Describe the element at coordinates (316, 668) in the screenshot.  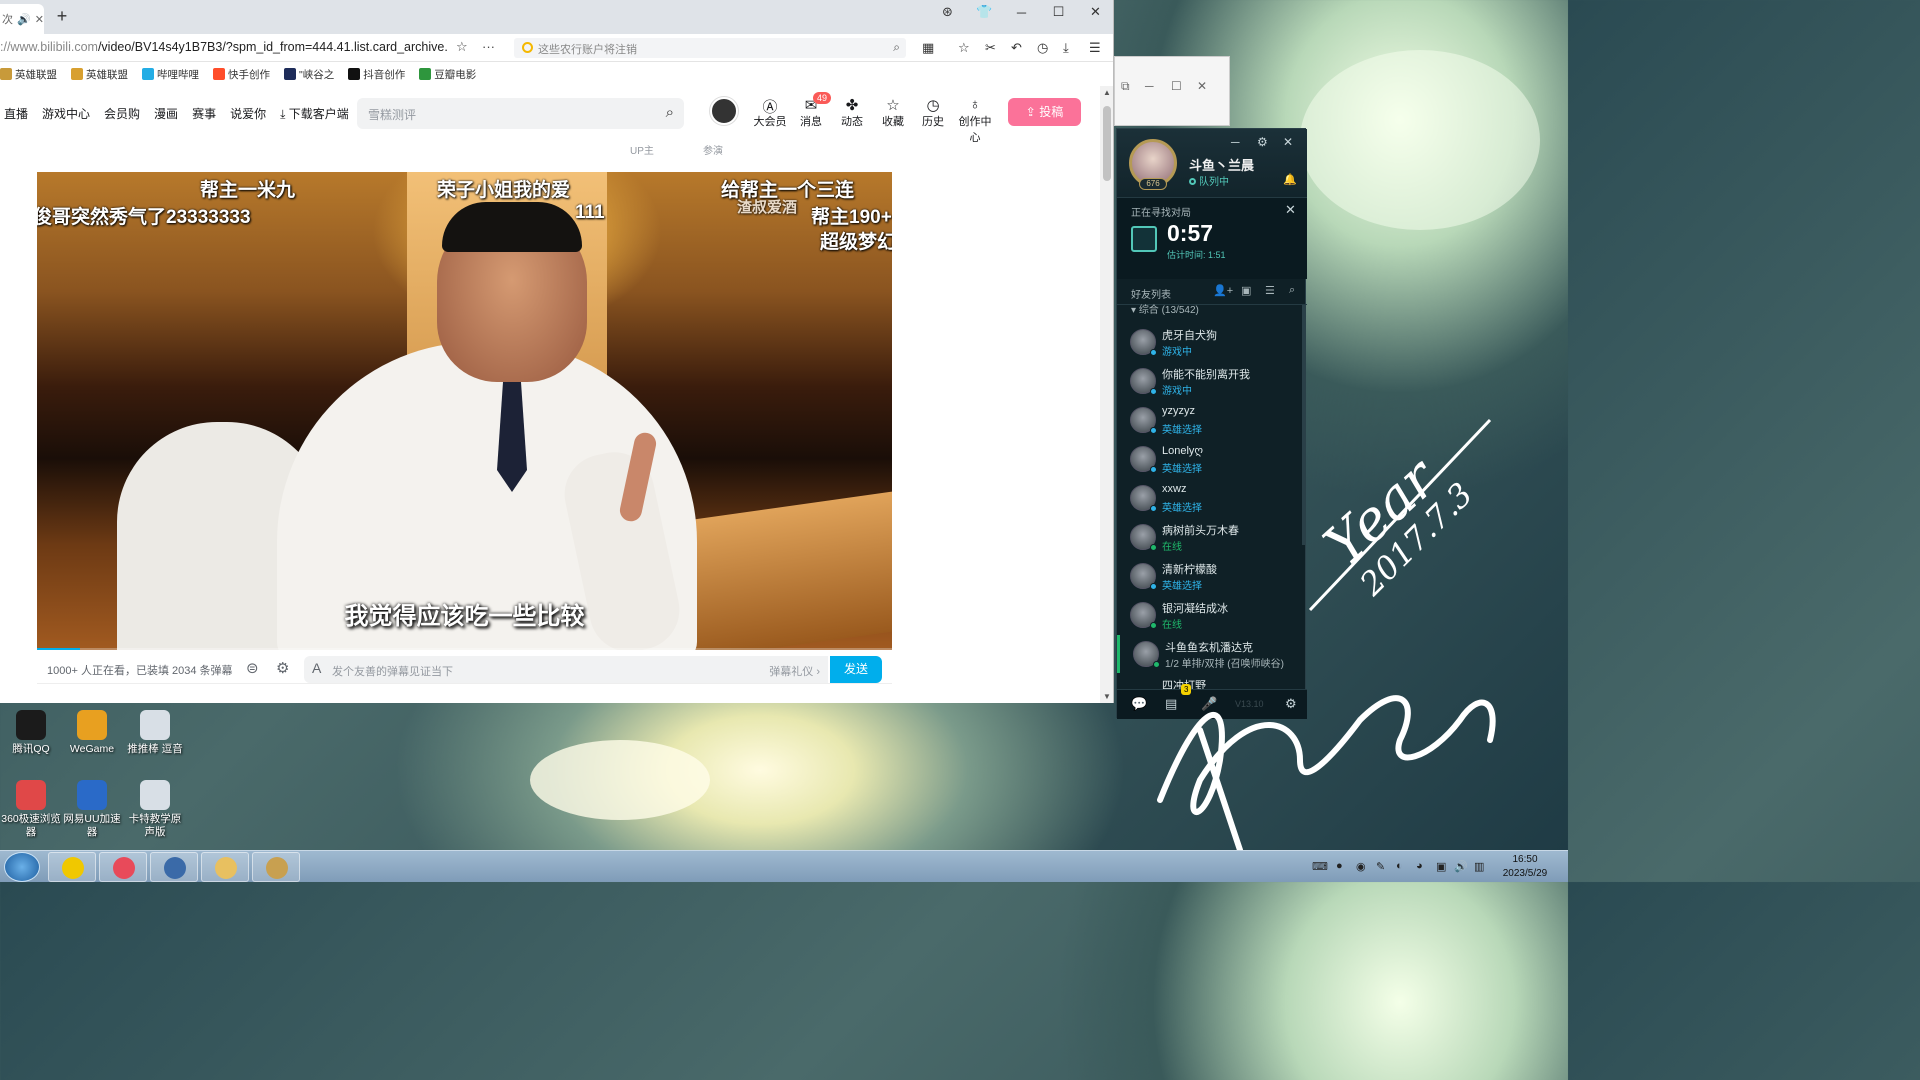
I see `font-style-icon: A` at that location.